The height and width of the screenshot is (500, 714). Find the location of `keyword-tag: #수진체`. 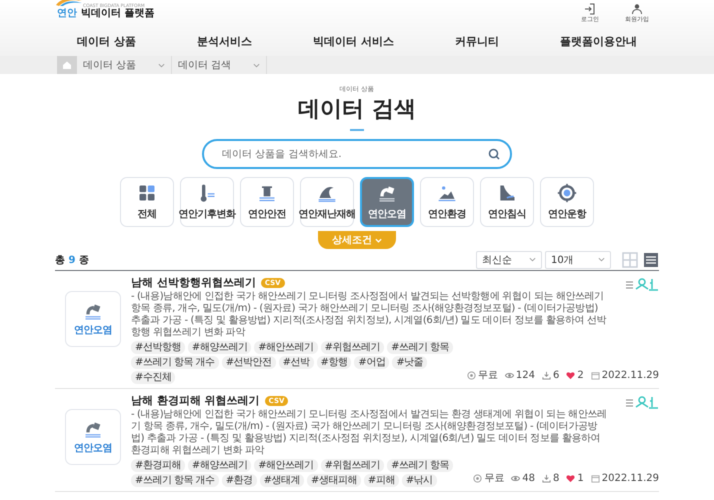

keyword-tag: #수진체 is located at coordinates (153, 377).